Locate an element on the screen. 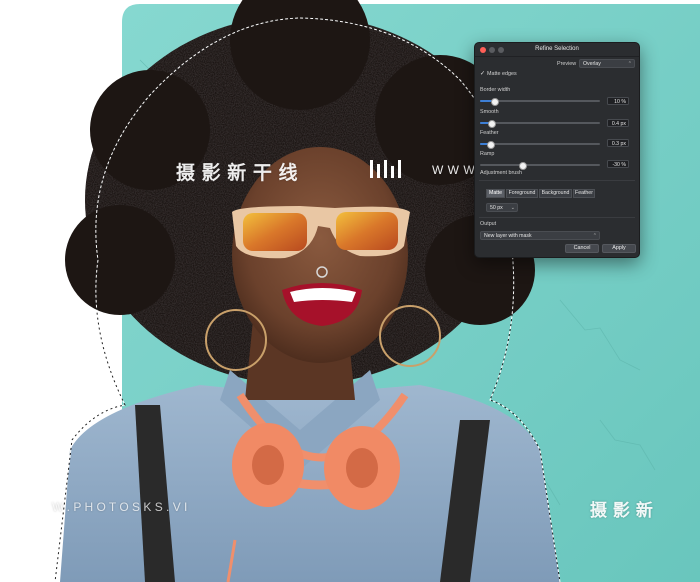 The width and height of the screenshot is (700, 582). ramp-track is located at coordinates (540, 165).